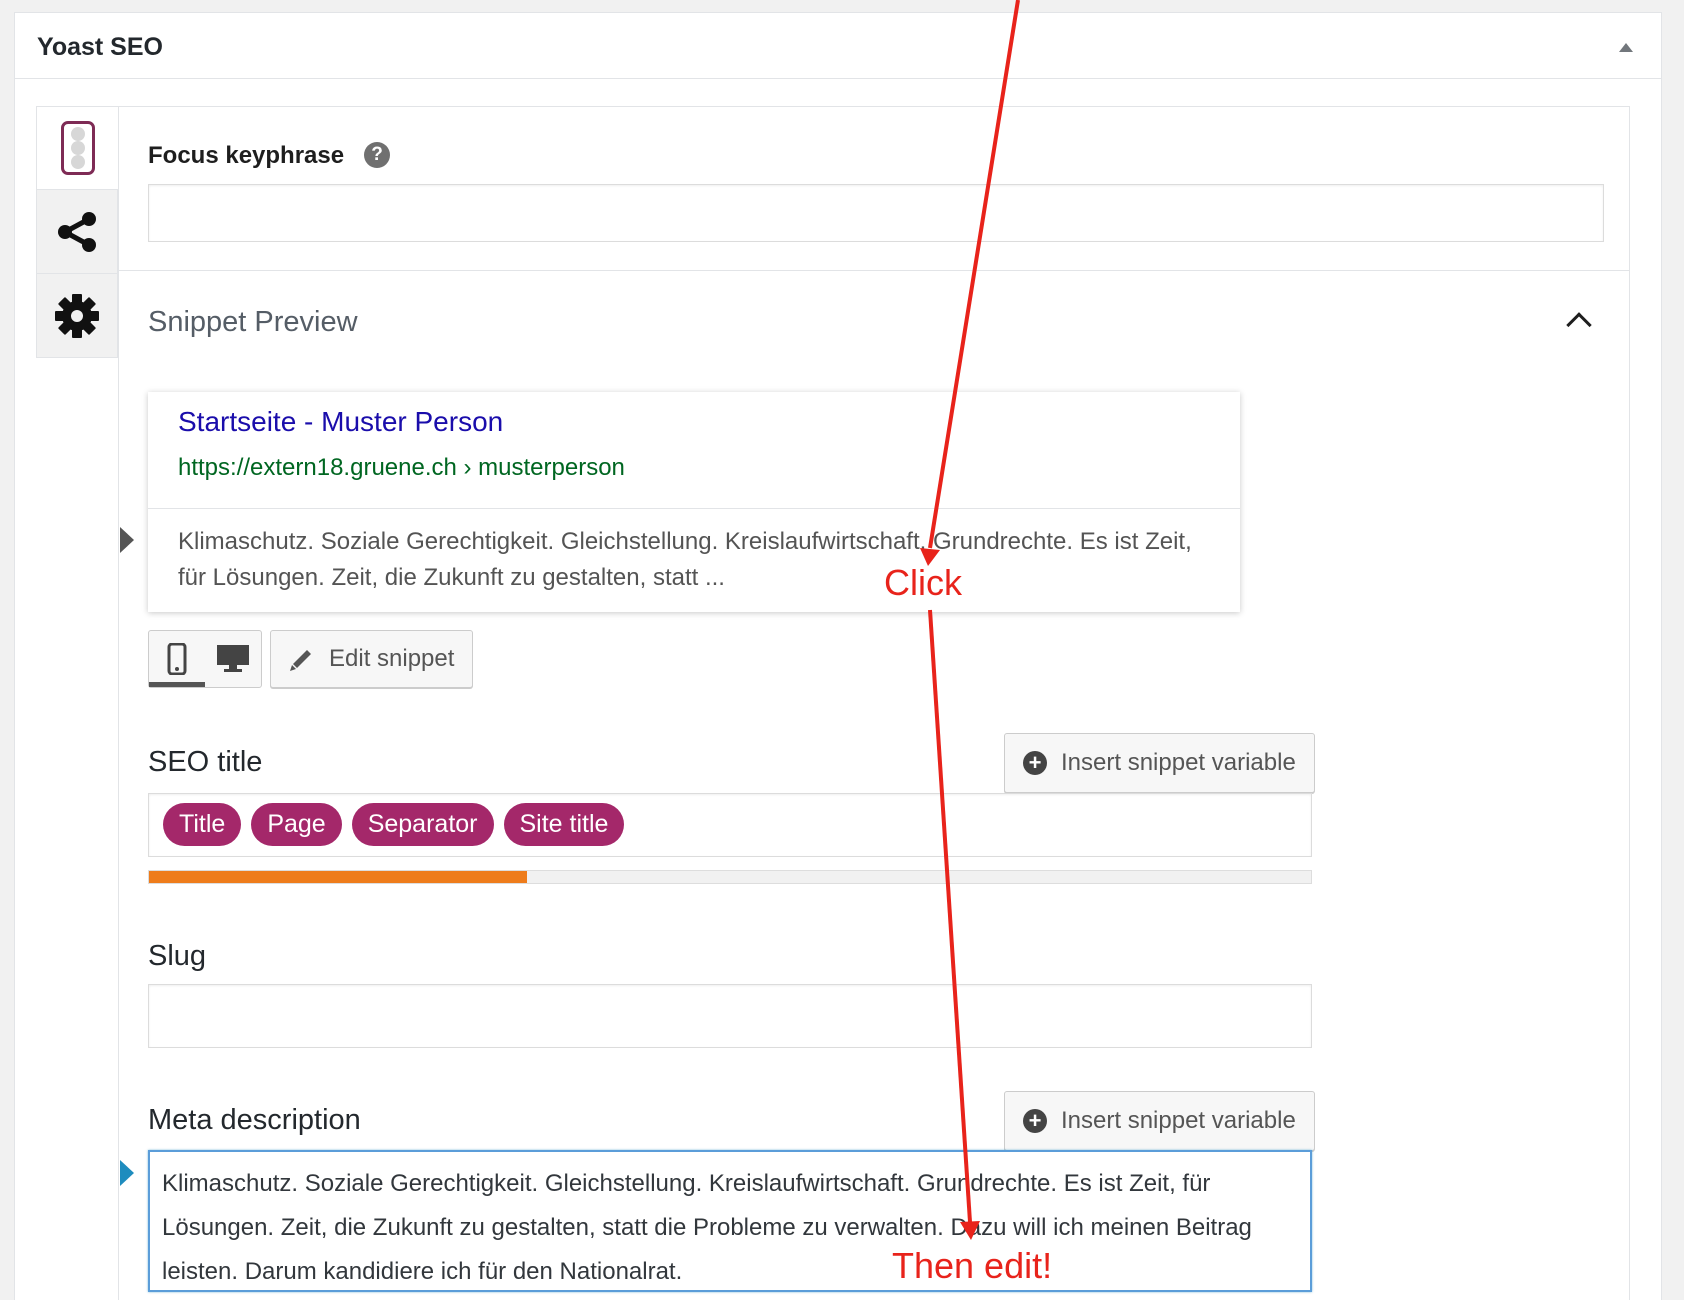 The image size is (1684, 1300). I want to click on share-icon, so click(77, 231).